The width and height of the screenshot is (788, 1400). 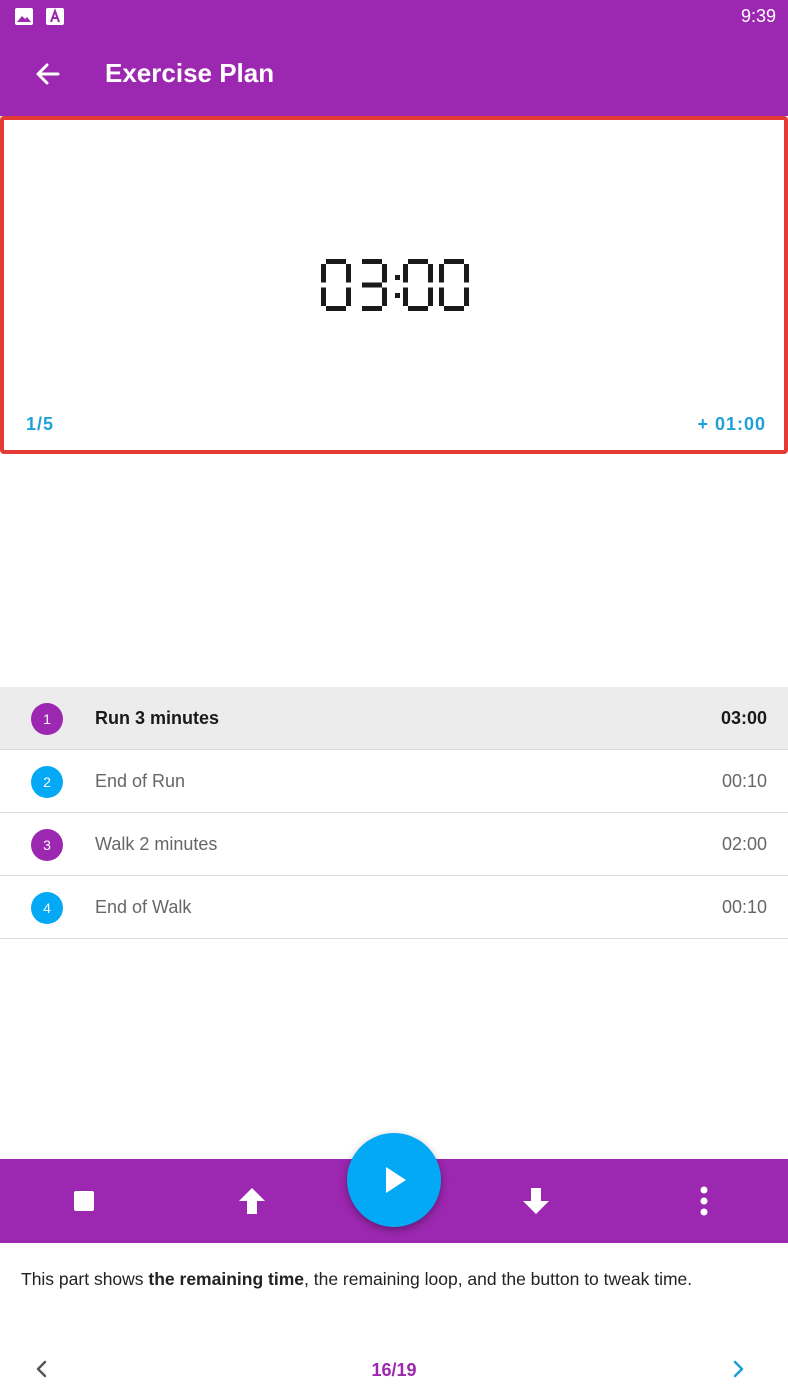 What do you see at coordinates (743, 718) in the screenshot?
I see `step-duration: 03:00` at bounding box center [743, 718].